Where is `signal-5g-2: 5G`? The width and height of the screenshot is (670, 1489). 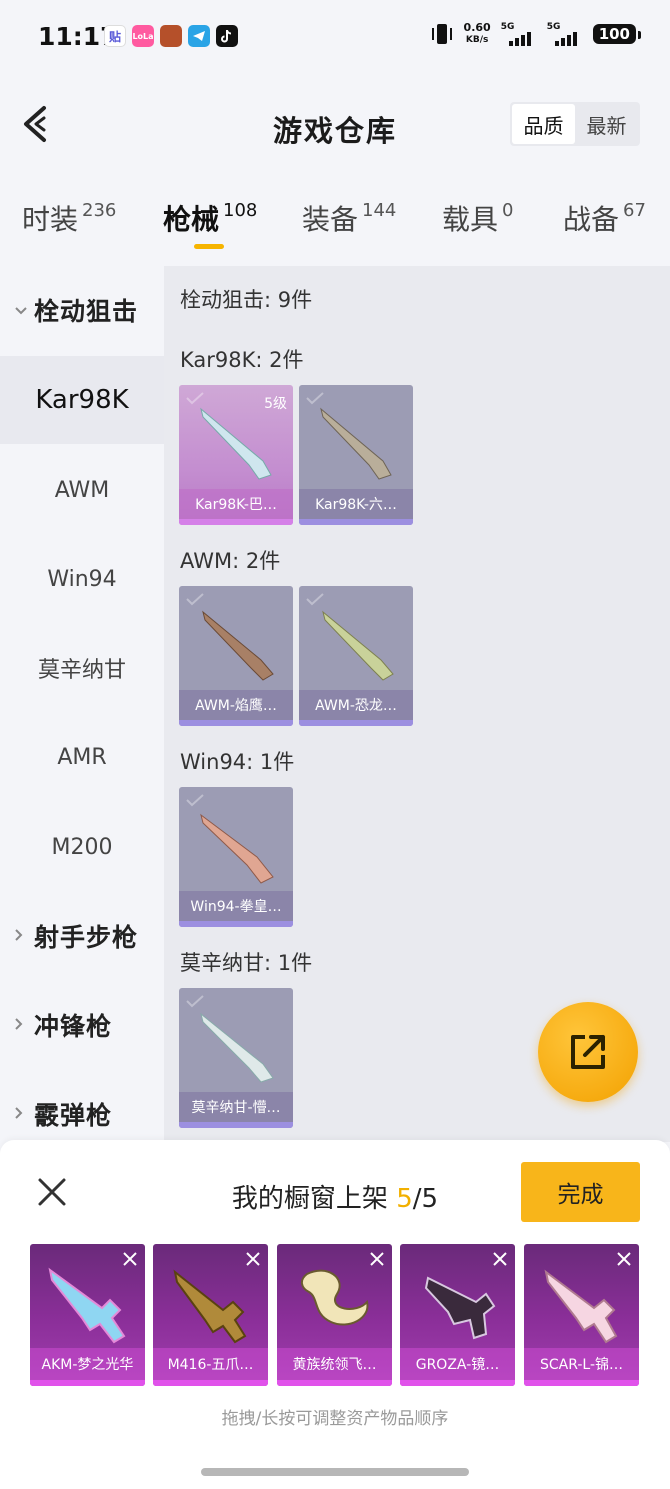 signal-5g-2: 5G is located at coordinates (565, 34).